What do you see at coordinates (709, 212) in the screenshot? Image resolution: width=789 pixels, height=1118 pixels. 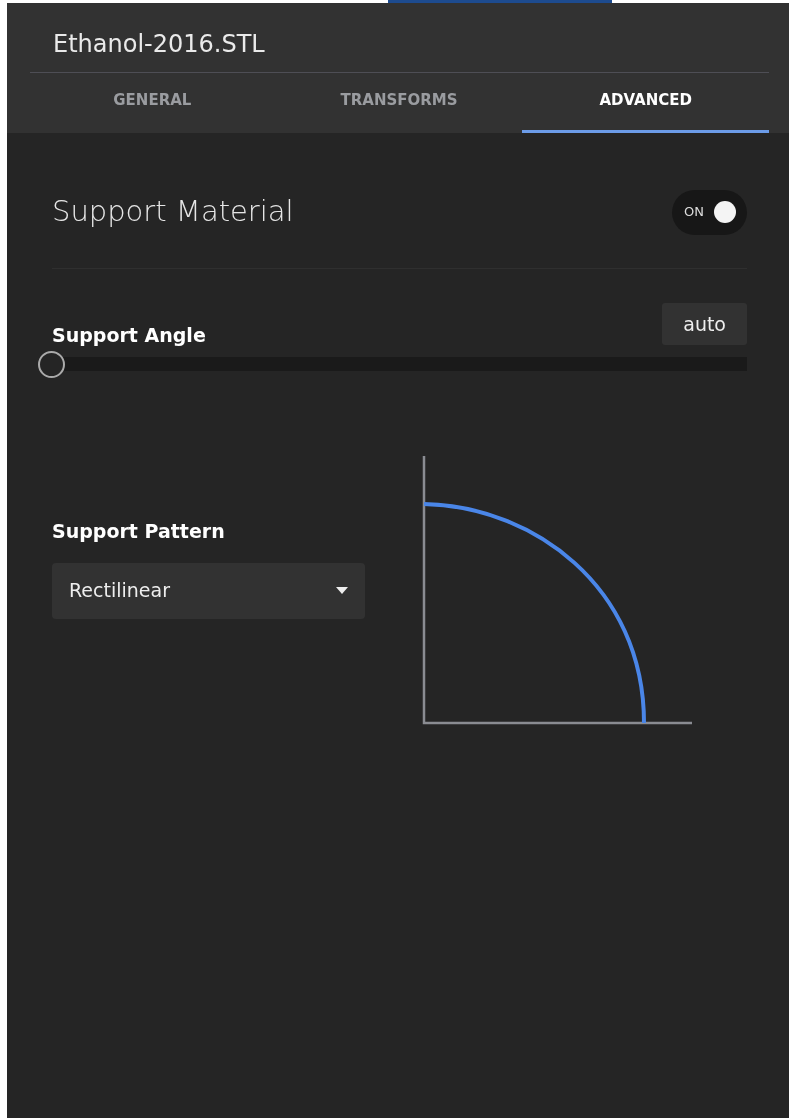 I see `toggle-switch: ON` at bounding box center [709, 212].